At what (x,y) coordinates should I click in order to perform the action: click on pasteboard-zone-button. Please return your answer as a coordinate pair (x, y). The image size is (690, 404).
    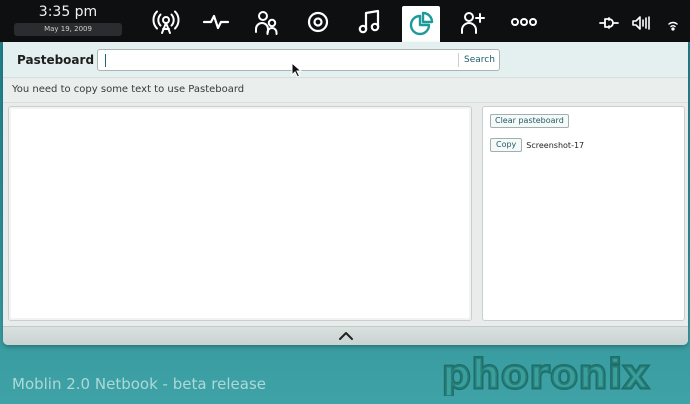
    Looking at the image, I should click on (421, 24).